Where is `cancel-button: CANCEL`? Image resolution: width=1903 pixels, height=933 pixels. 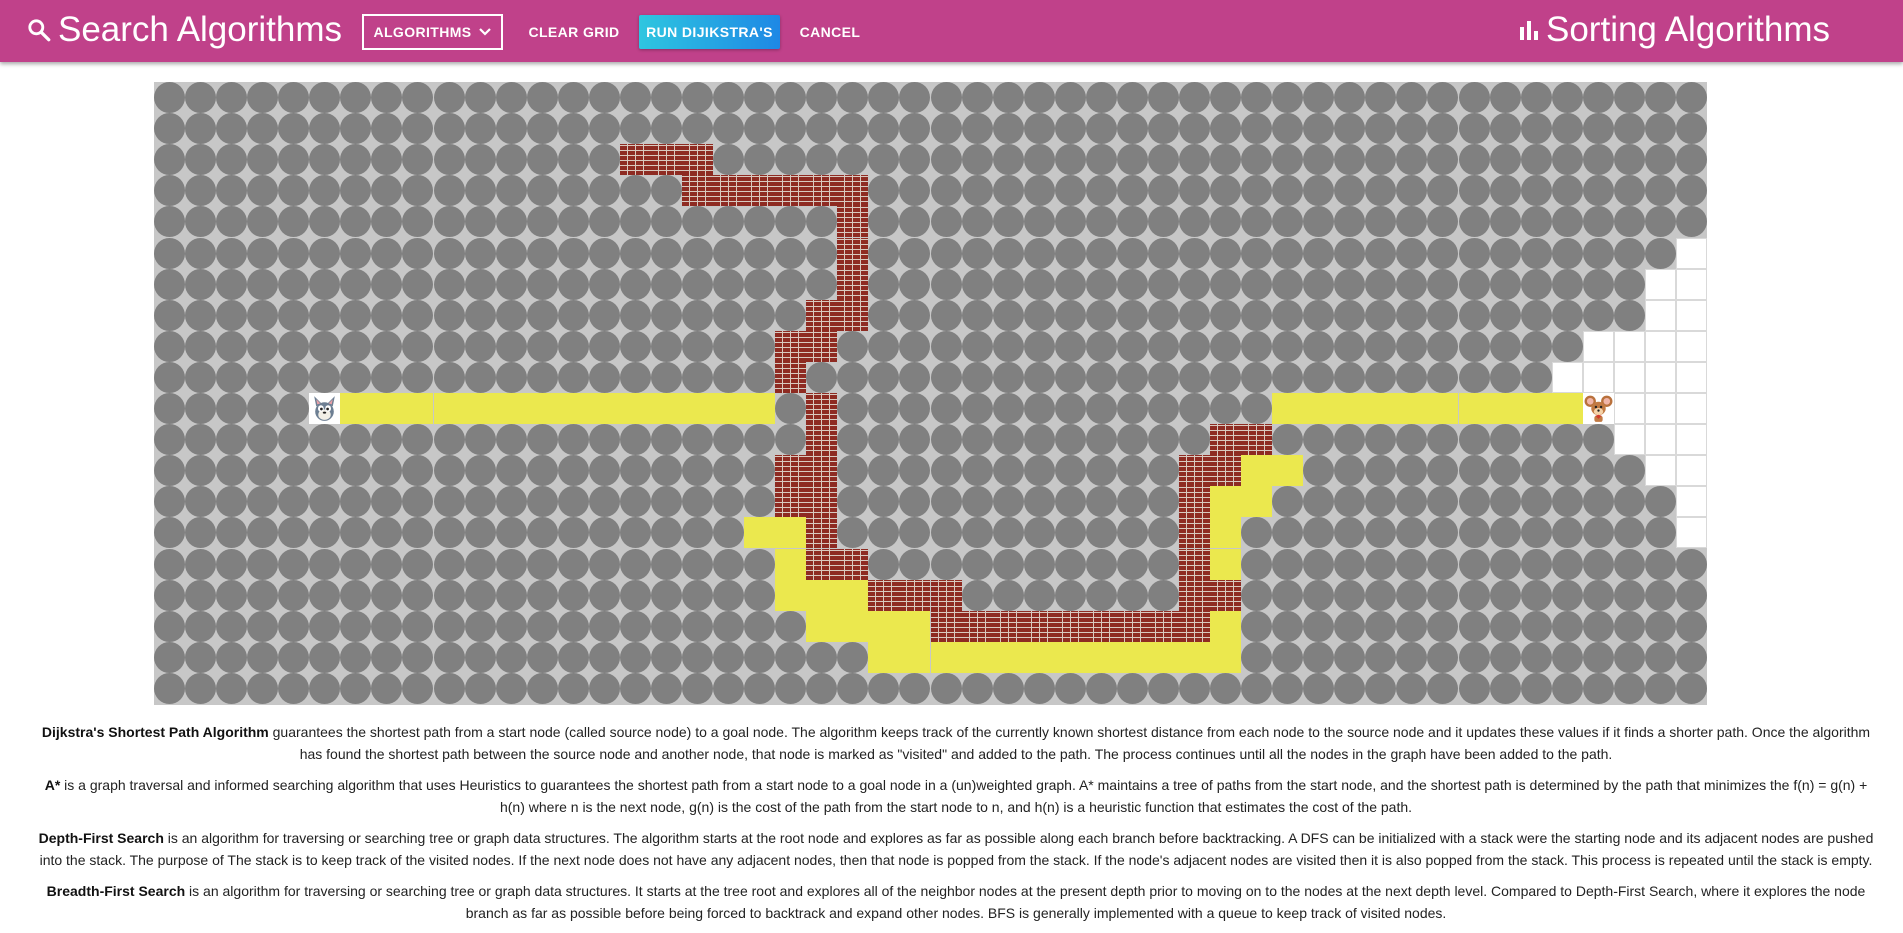 cancel-button: CANCEL is located at coordinates (830, 32).